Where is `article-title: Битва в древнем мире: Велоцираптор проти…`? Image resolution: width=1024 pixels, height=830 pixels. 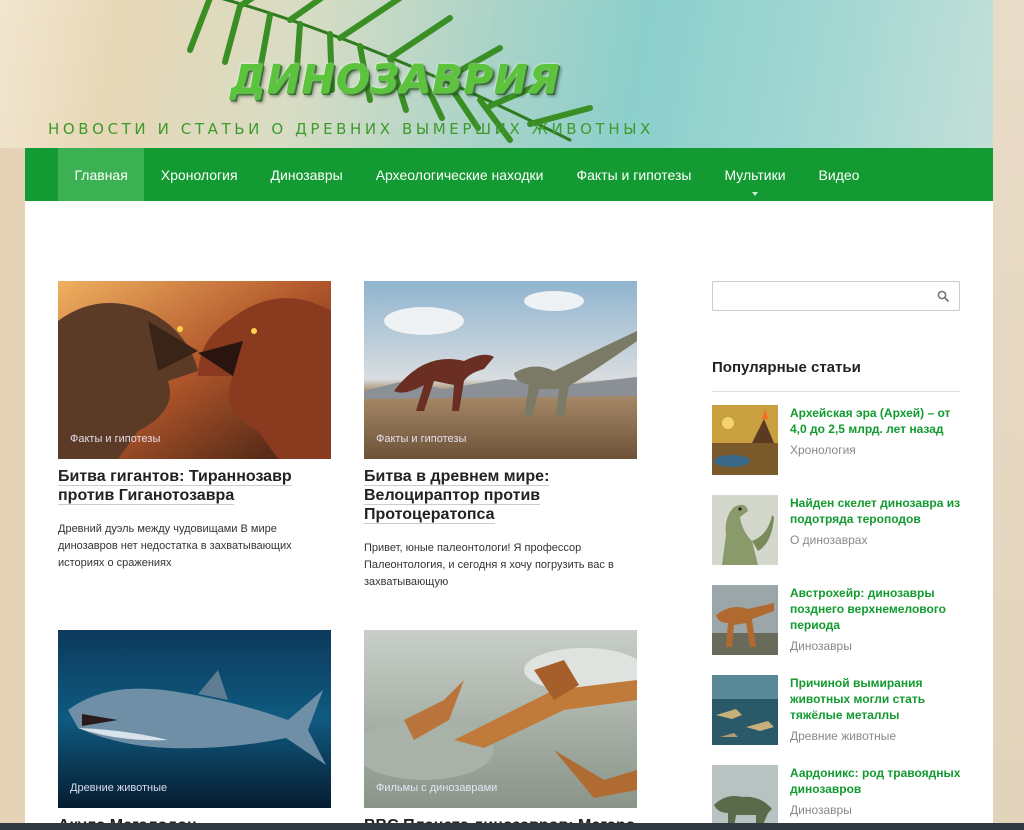
article-title: Битва в древнем мире: Велоцираптор проти… is located at coordinates (500, 495).